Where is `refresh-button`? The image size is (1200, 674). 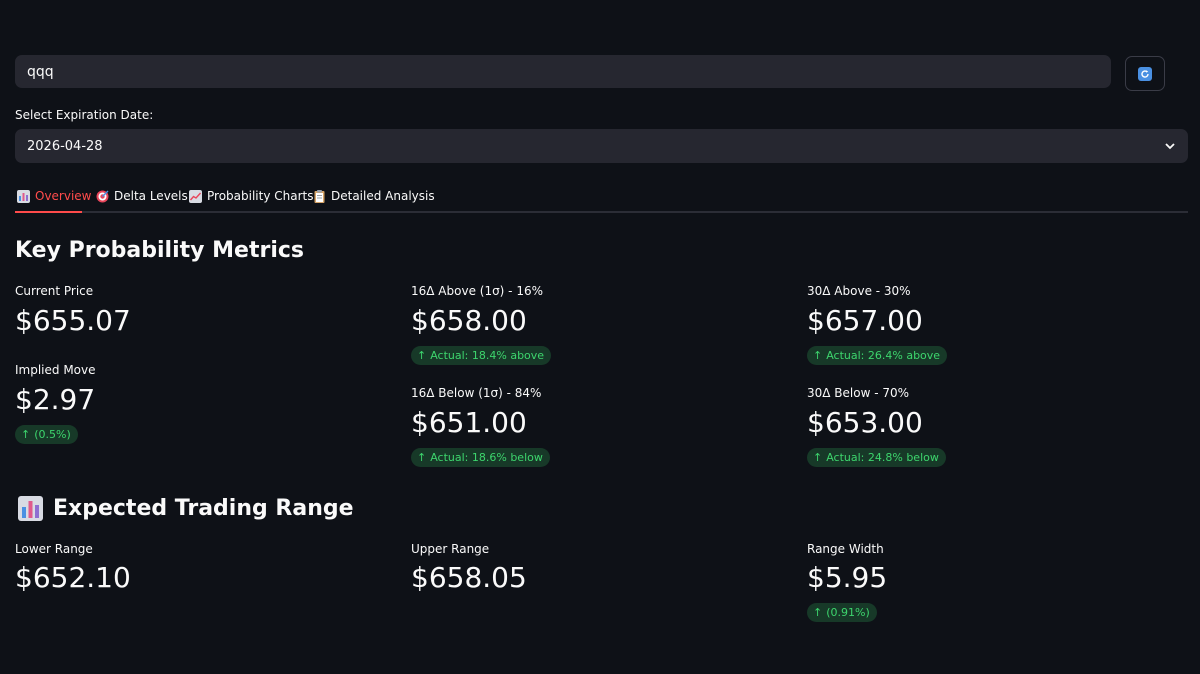 refresh-button is located at coordinates (1145, 73).